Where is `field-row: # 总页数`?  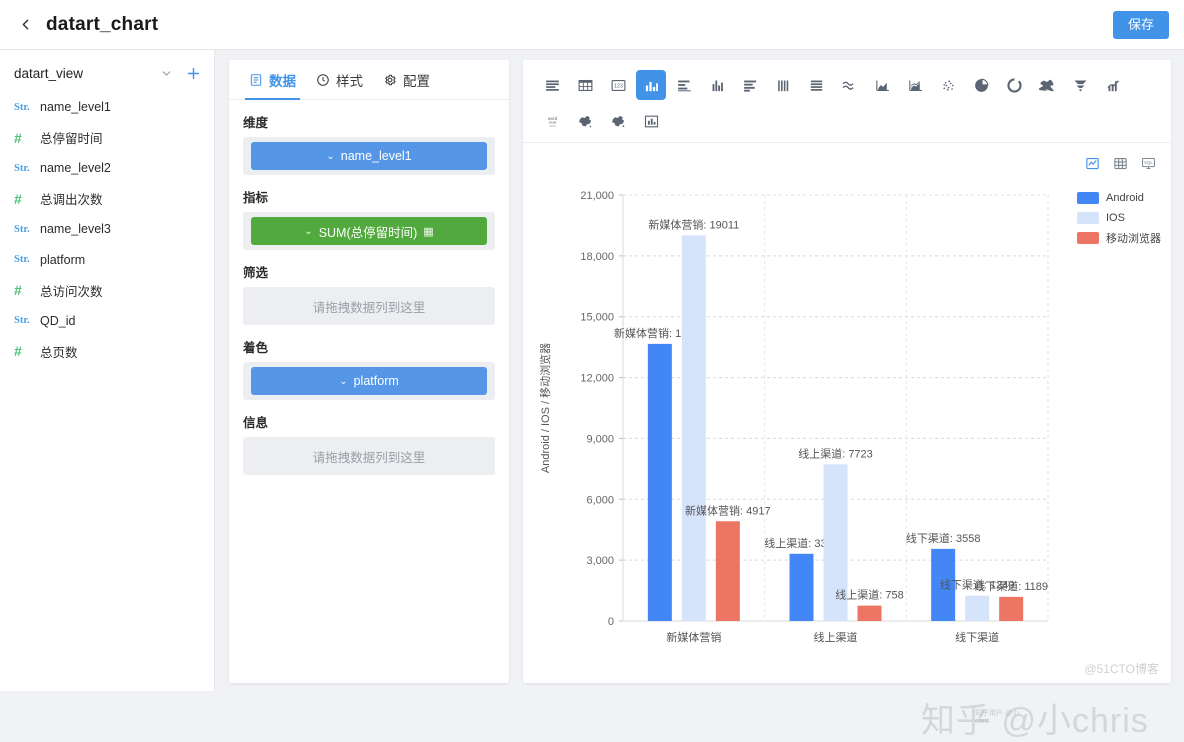 field-row: # 总页数 is located at coordinates (107, 351).